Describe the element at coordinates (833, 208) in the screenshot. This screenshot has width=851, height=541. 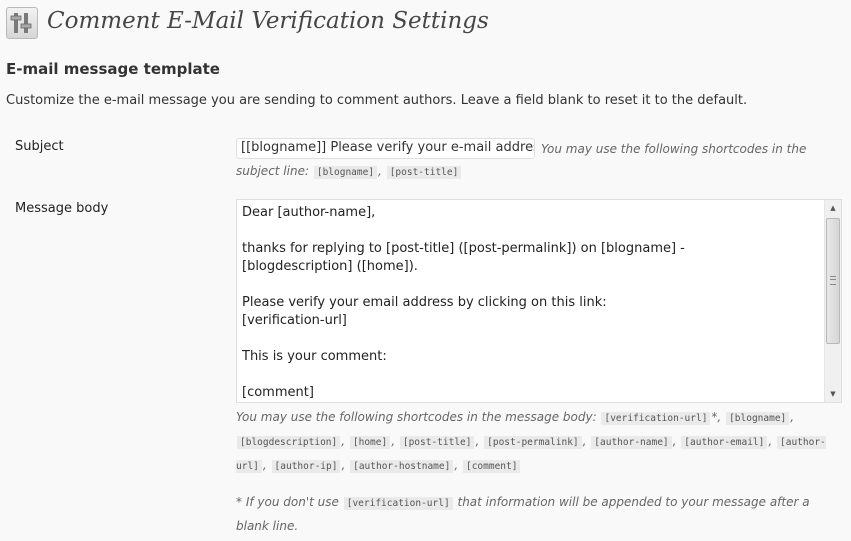
I see `arrow-up-icon: ▲` at that location.